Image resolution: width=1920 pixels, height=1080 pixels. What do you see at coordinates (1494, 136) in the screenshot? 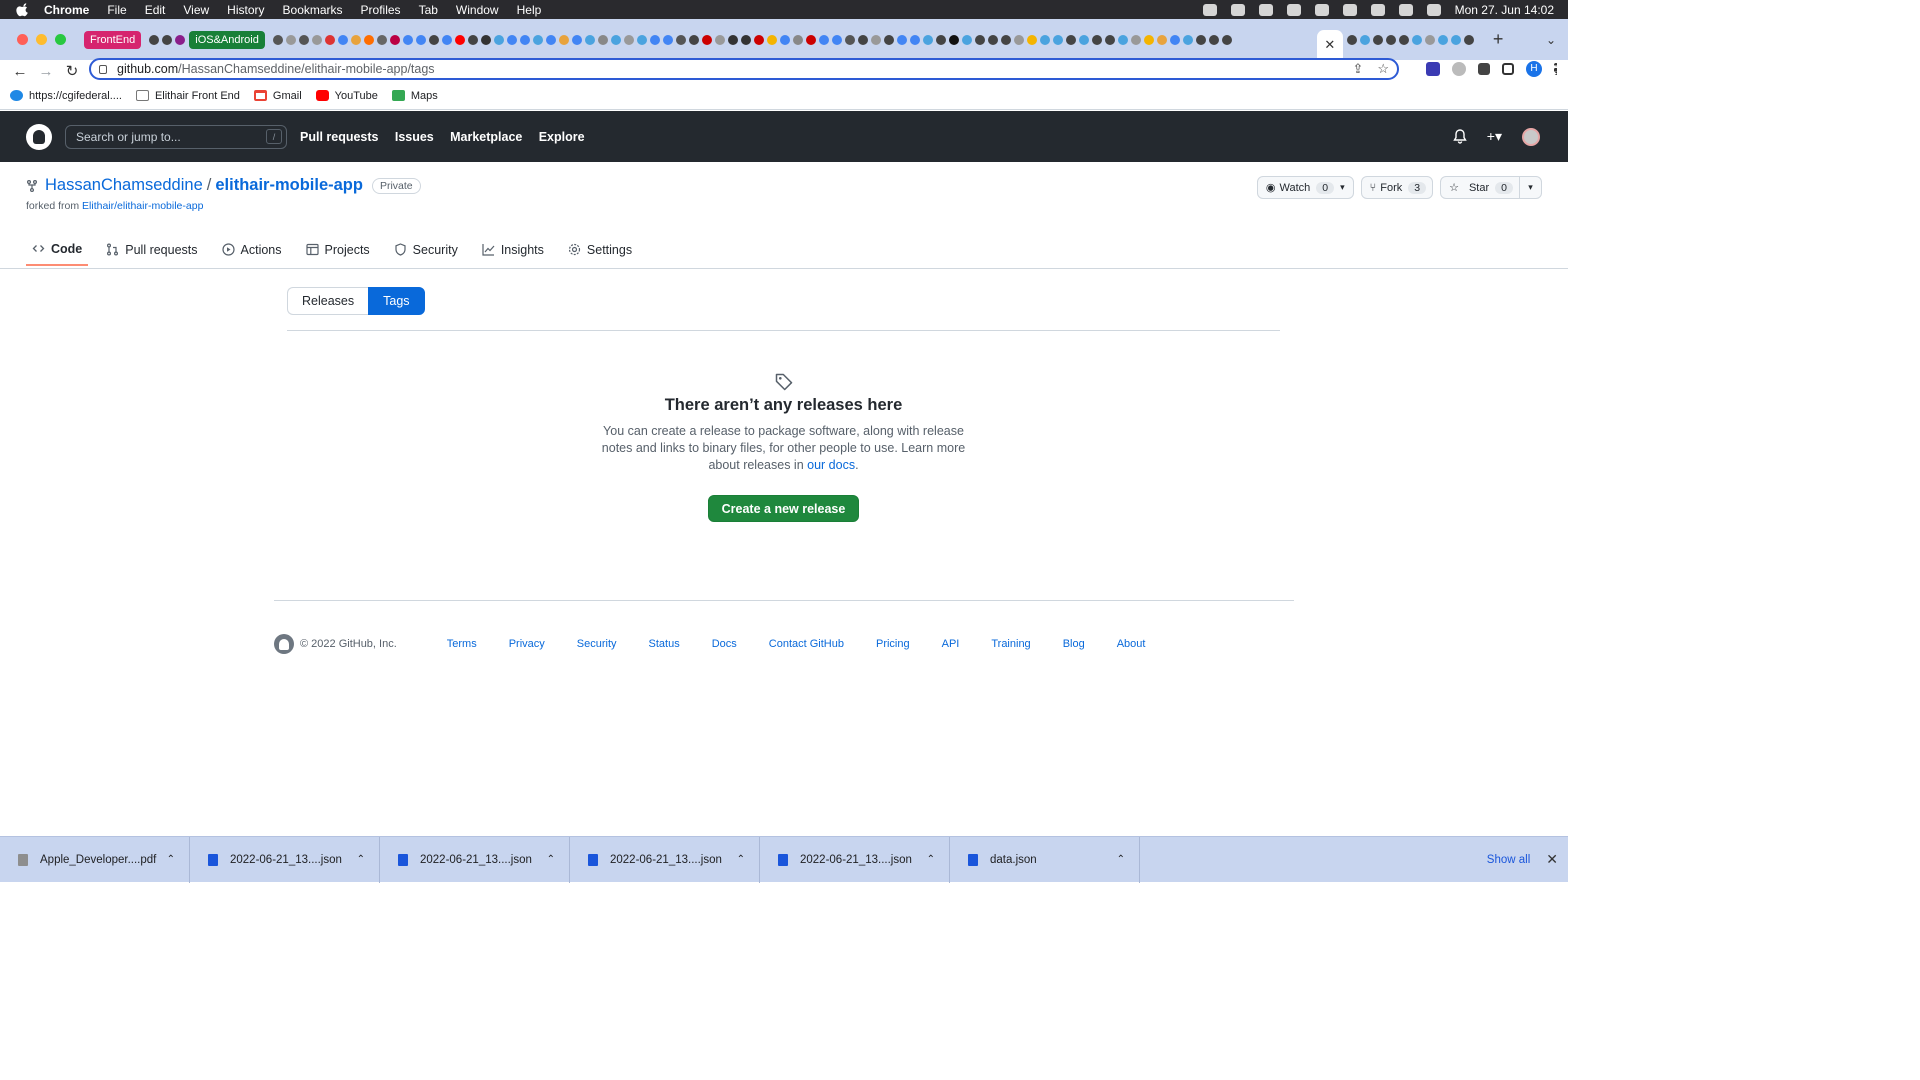
I see `create-new-dropdown: +▾` at bounding box center [1494, 136].